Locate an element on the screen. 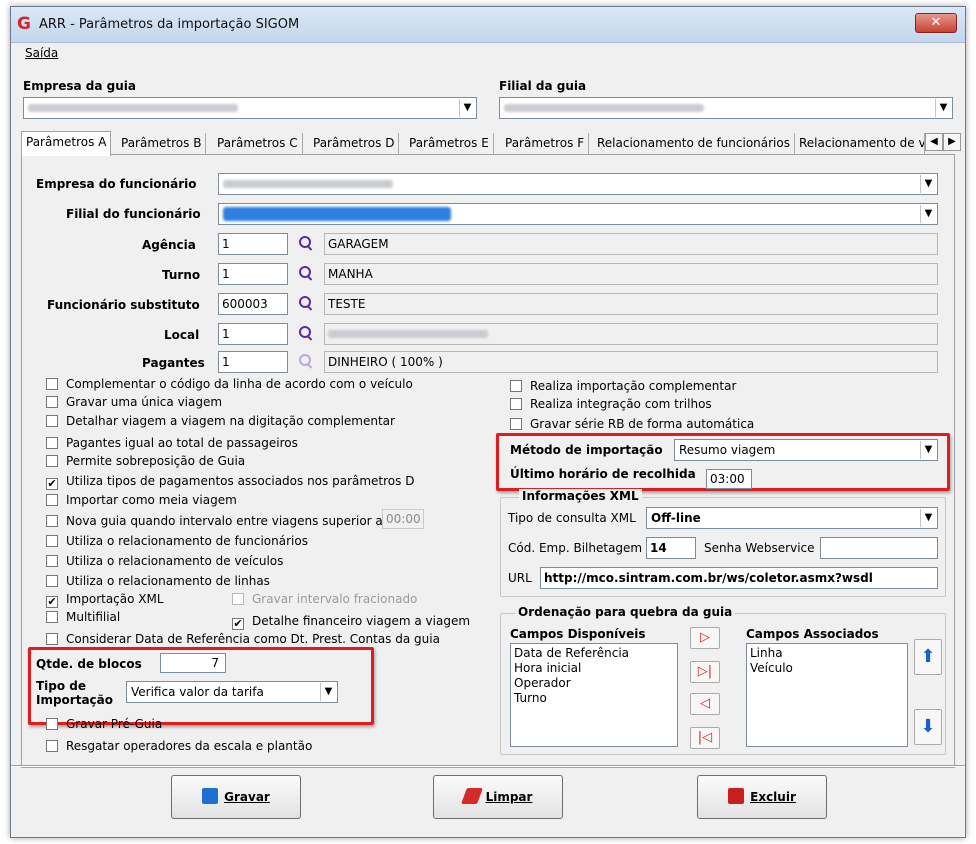 The height and width of the screenshot is (844, 976). intervalo-input: 00:00 is located at coordinates (403, 519).